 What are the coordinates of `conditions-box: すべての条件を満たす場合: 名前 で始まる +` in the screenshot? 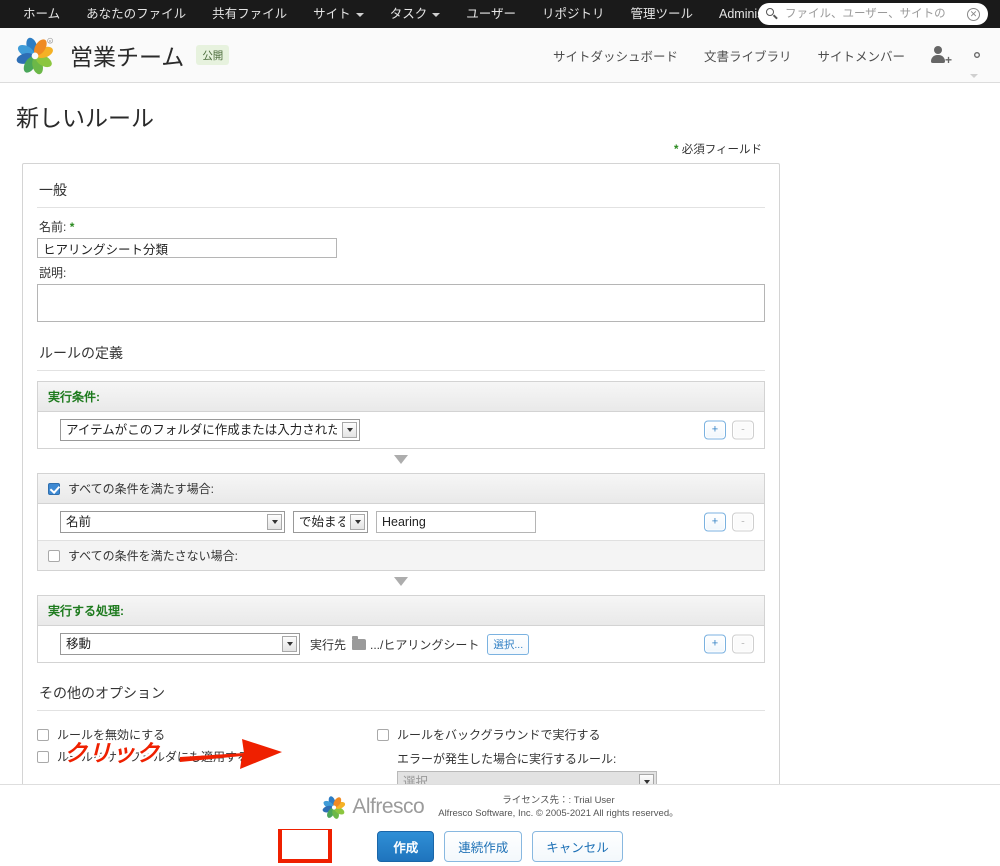 It's located at (401, 522).